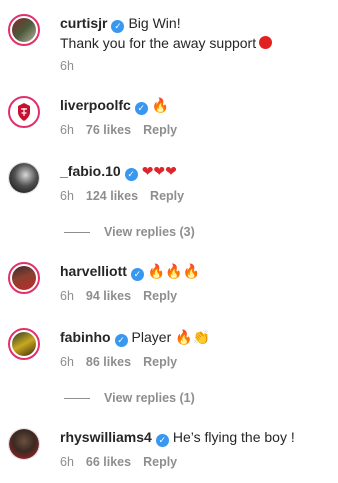  I want to click on comment-text: Big Win!, so click(154, 23).